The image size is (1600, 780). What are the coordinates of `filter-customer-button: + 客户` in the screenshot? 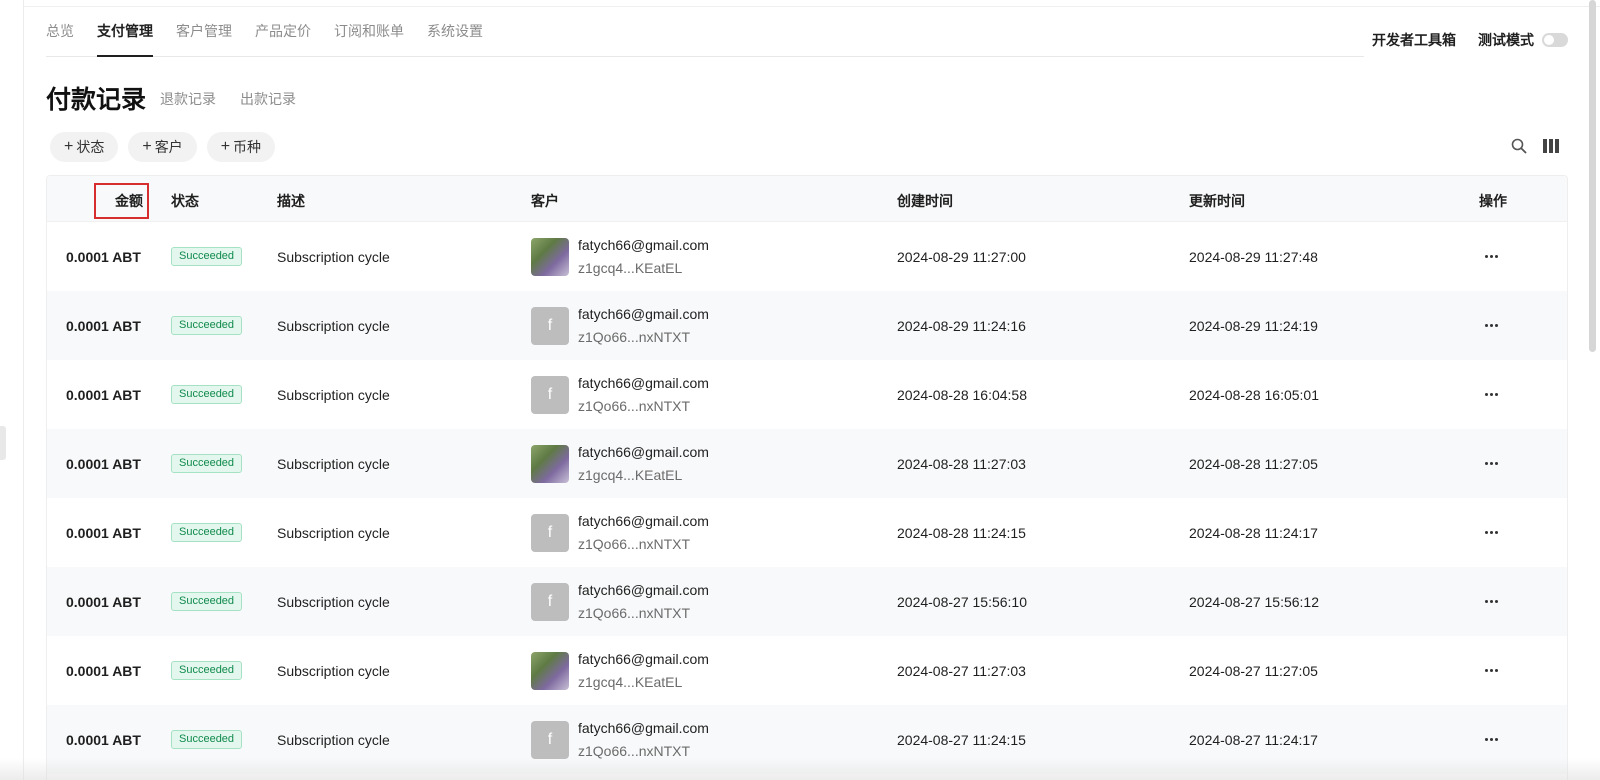 It's located at (162, 147).